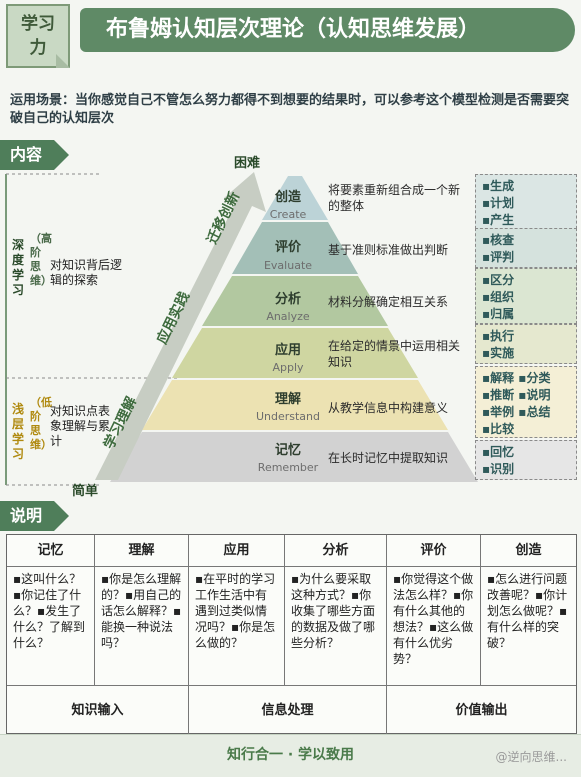 The height and width of the screenshot is (777, 581). Describe the element at coordinates (41, 259) in the screenshot. I see `deep-learning-sub: （高阶思维）` at that location.